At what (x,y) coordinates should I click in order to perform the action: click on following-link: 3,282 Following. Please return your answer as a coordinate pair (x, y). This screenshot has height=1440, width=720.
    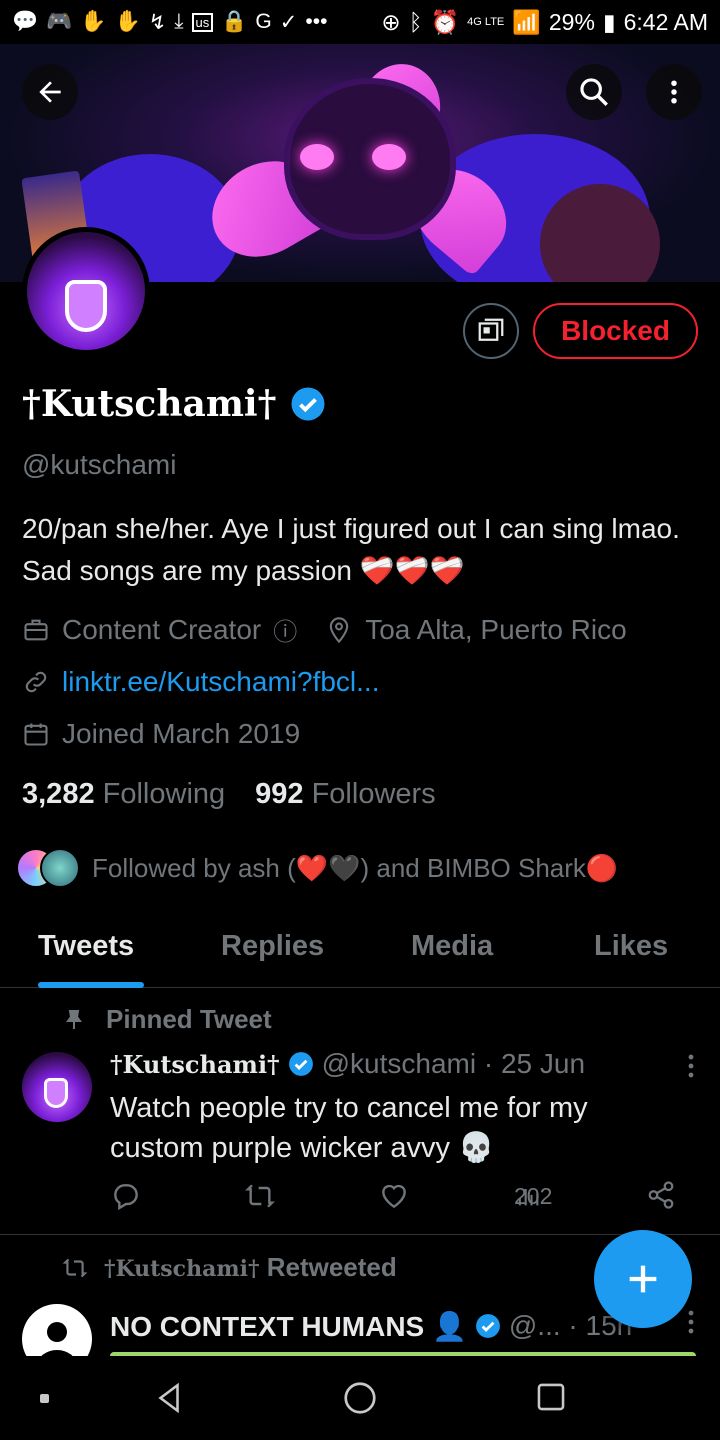
    Looking at the image, I should click on (123, 794).